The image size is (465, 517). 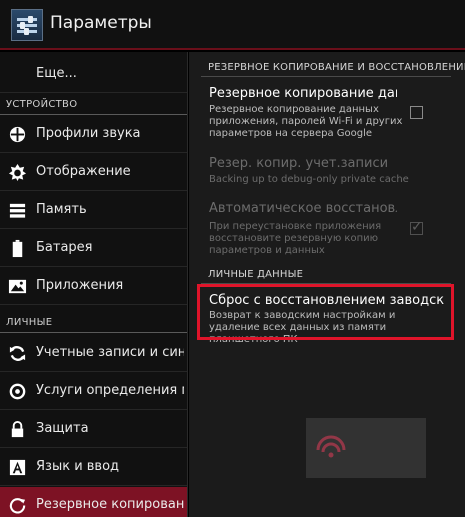 I want to click on display-icon, so click(x=17, y=172).